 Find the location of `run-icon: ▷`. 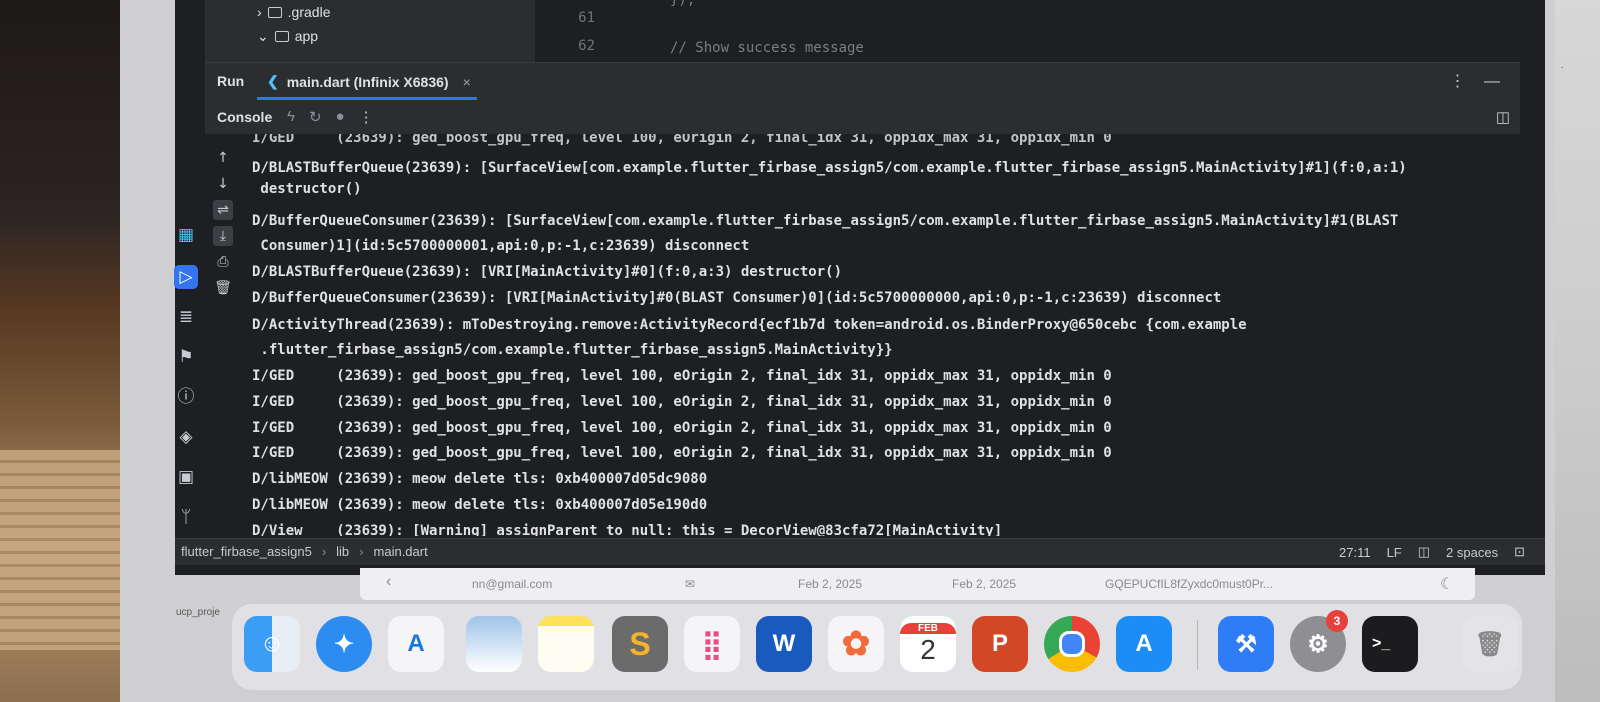

run-icon: ▷ is located at coordinates (186, 277).